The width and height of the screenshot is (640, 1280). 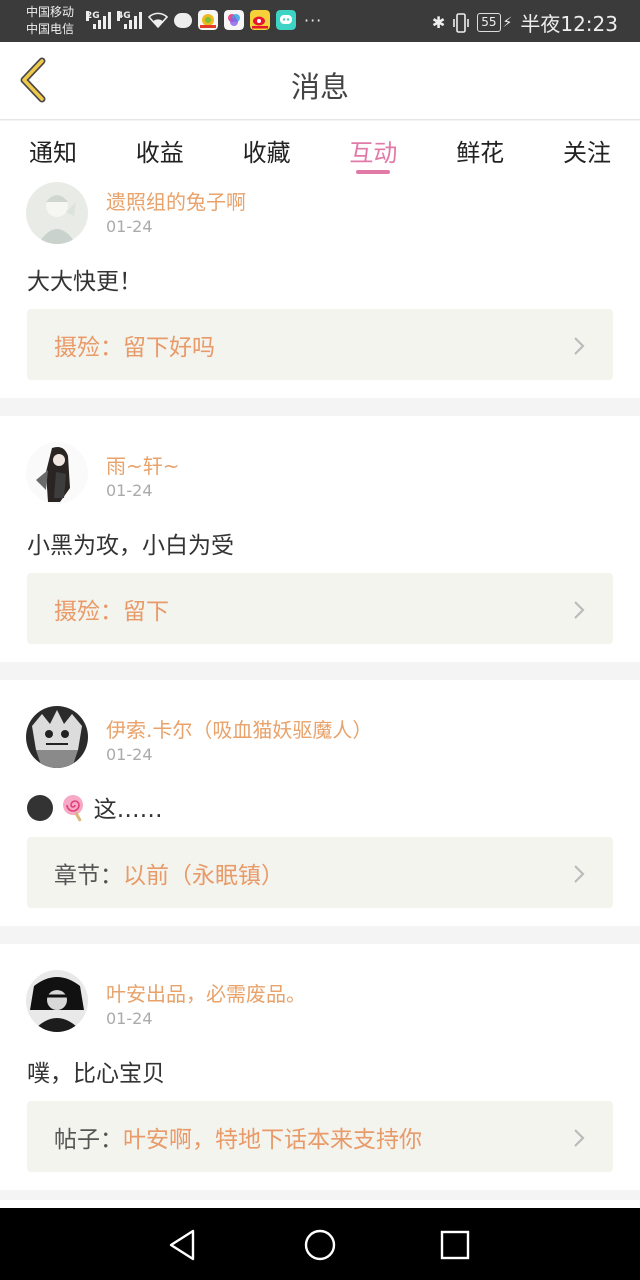 What do you see at coordinates (176, 200) in the screenshot?
I see `username: 遗照组的兔子啊` at bounding box center [176, 200].